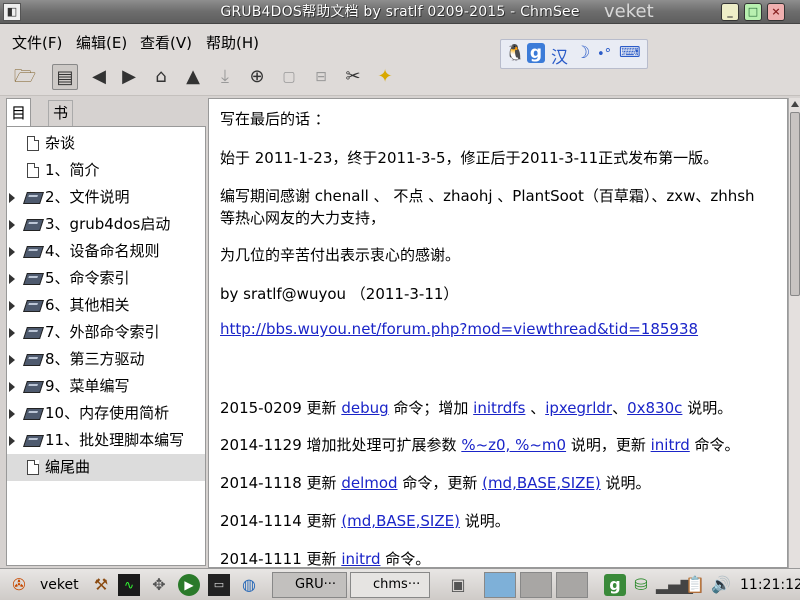 The width and height of the screenshot is (800, 600). What do you see at coordinates (353, 77) in the screenshot?
I see `settings-tools-icon: ✂` at bounding box center [353, 77].